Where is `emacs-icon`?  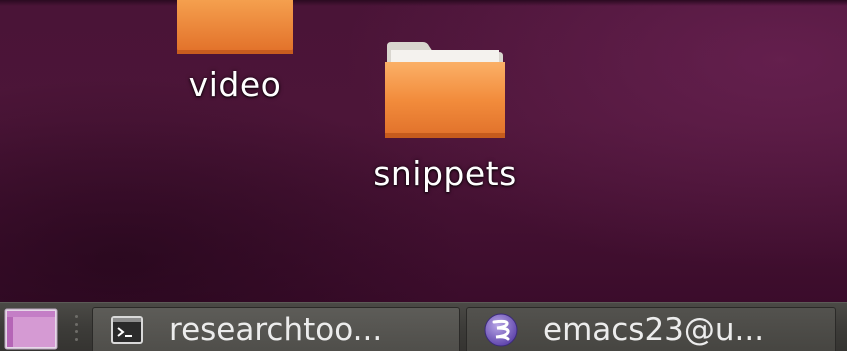
emacs-icon is located at coordinates (501, 330).